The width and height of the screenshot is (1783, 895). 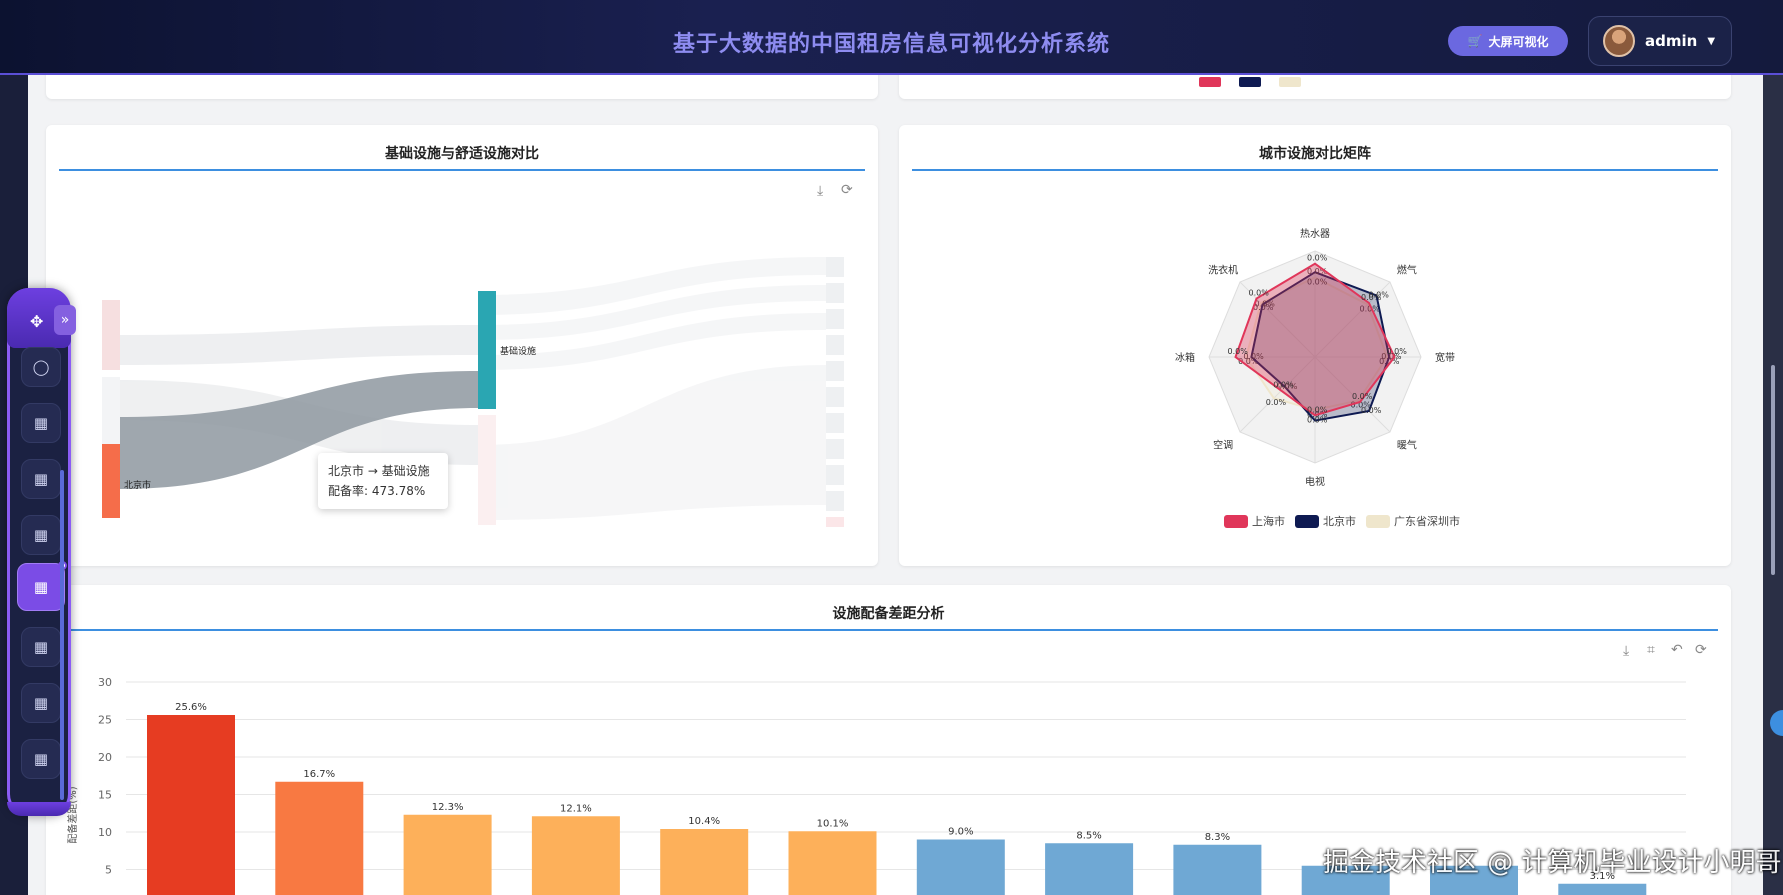 I want to click on bigscreen-label: 大屏可视化, so click(x=1518, y=41).